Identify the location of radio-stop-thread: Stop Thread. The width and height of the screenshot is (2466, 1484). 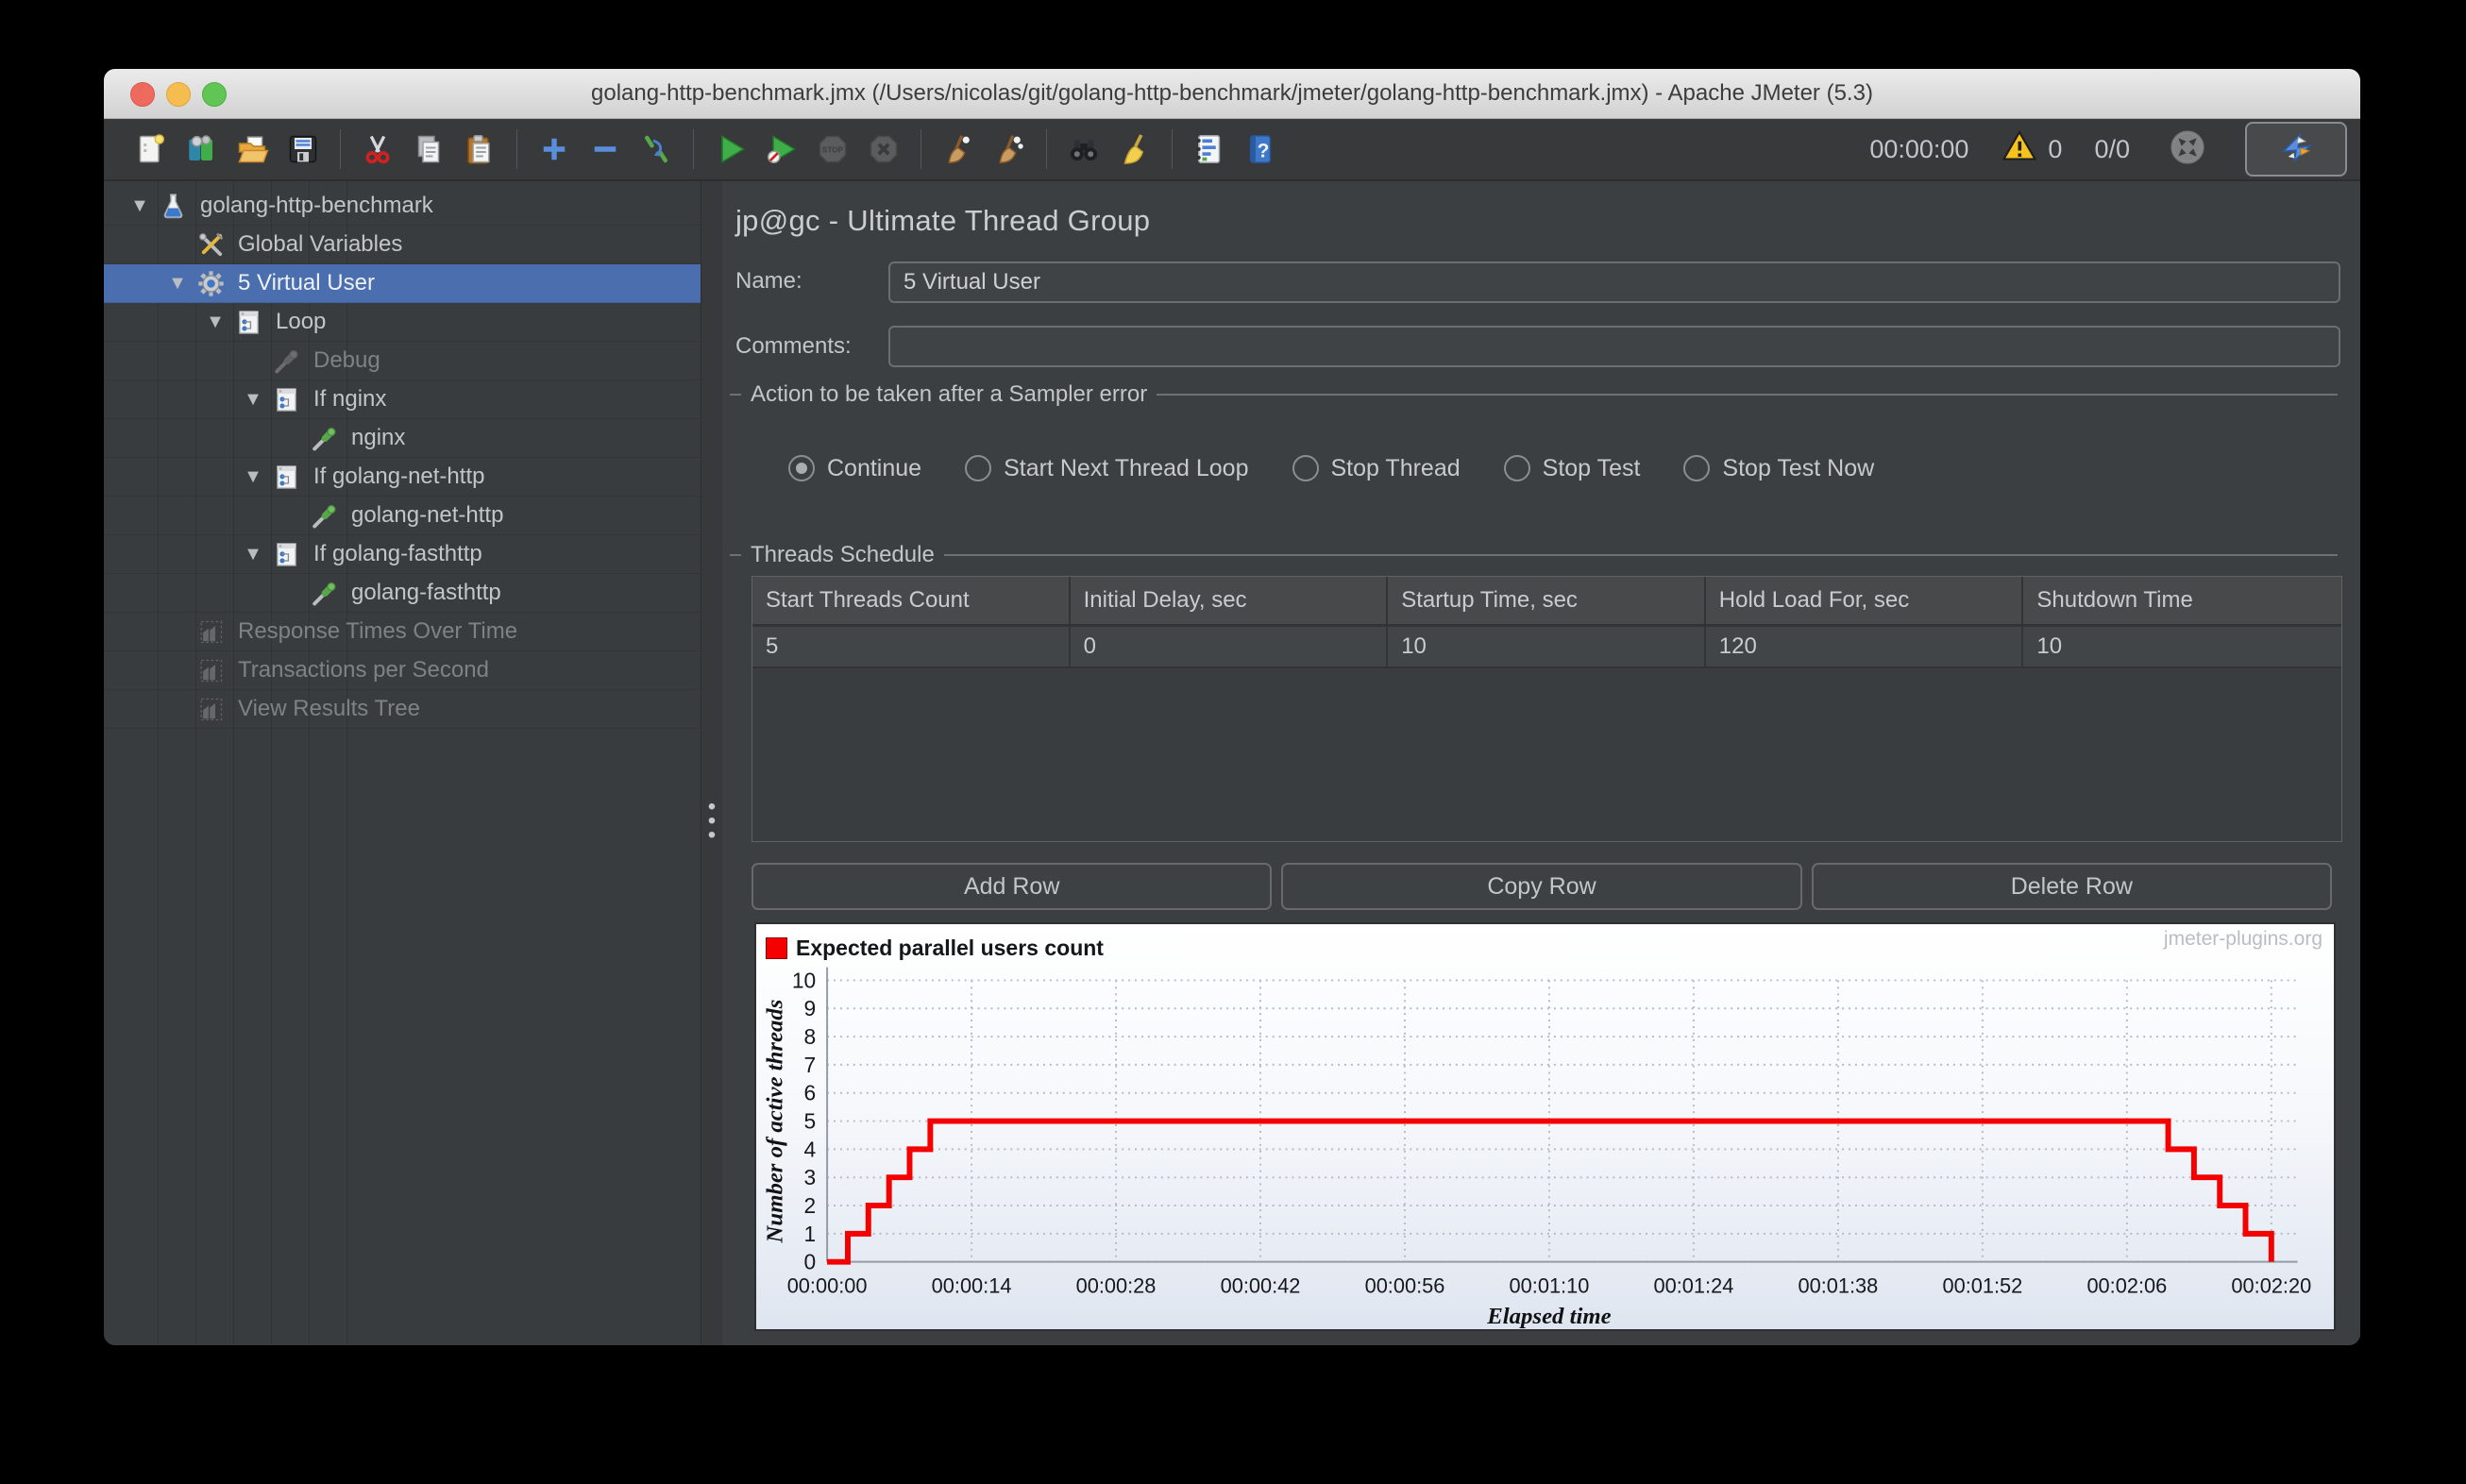
(1376, 468).